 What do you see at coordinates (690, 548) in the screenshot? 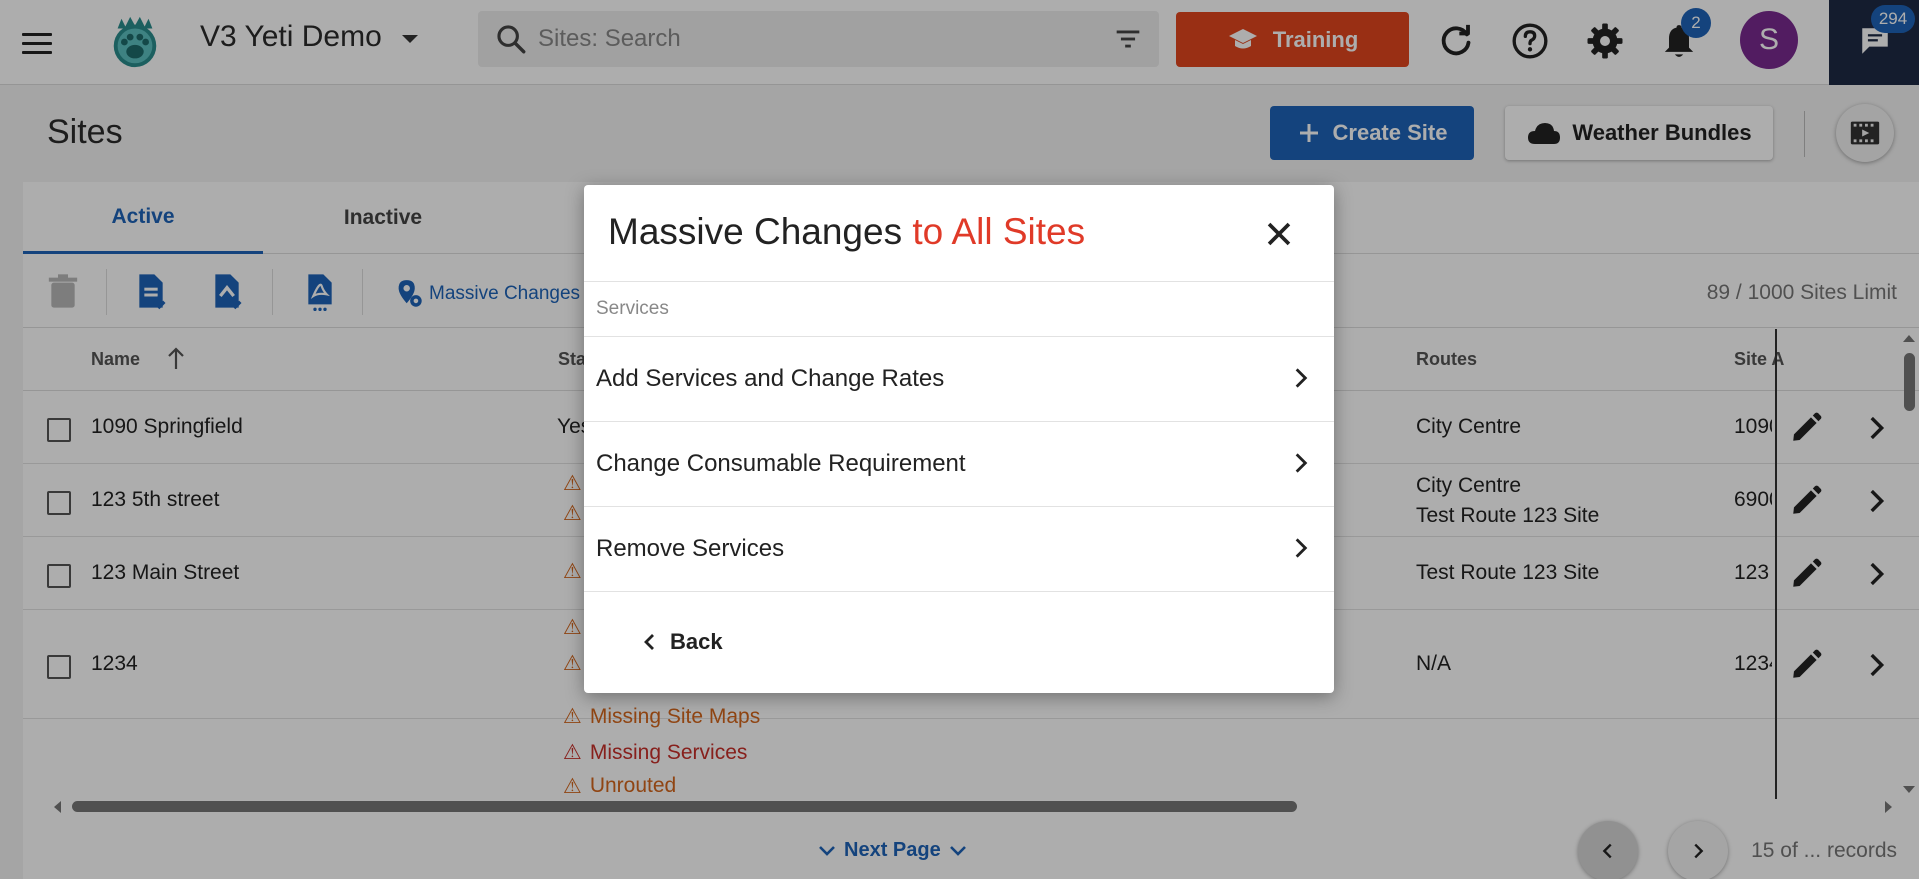
I see `option-label: Remove Services` at bounding box center [690, 548].